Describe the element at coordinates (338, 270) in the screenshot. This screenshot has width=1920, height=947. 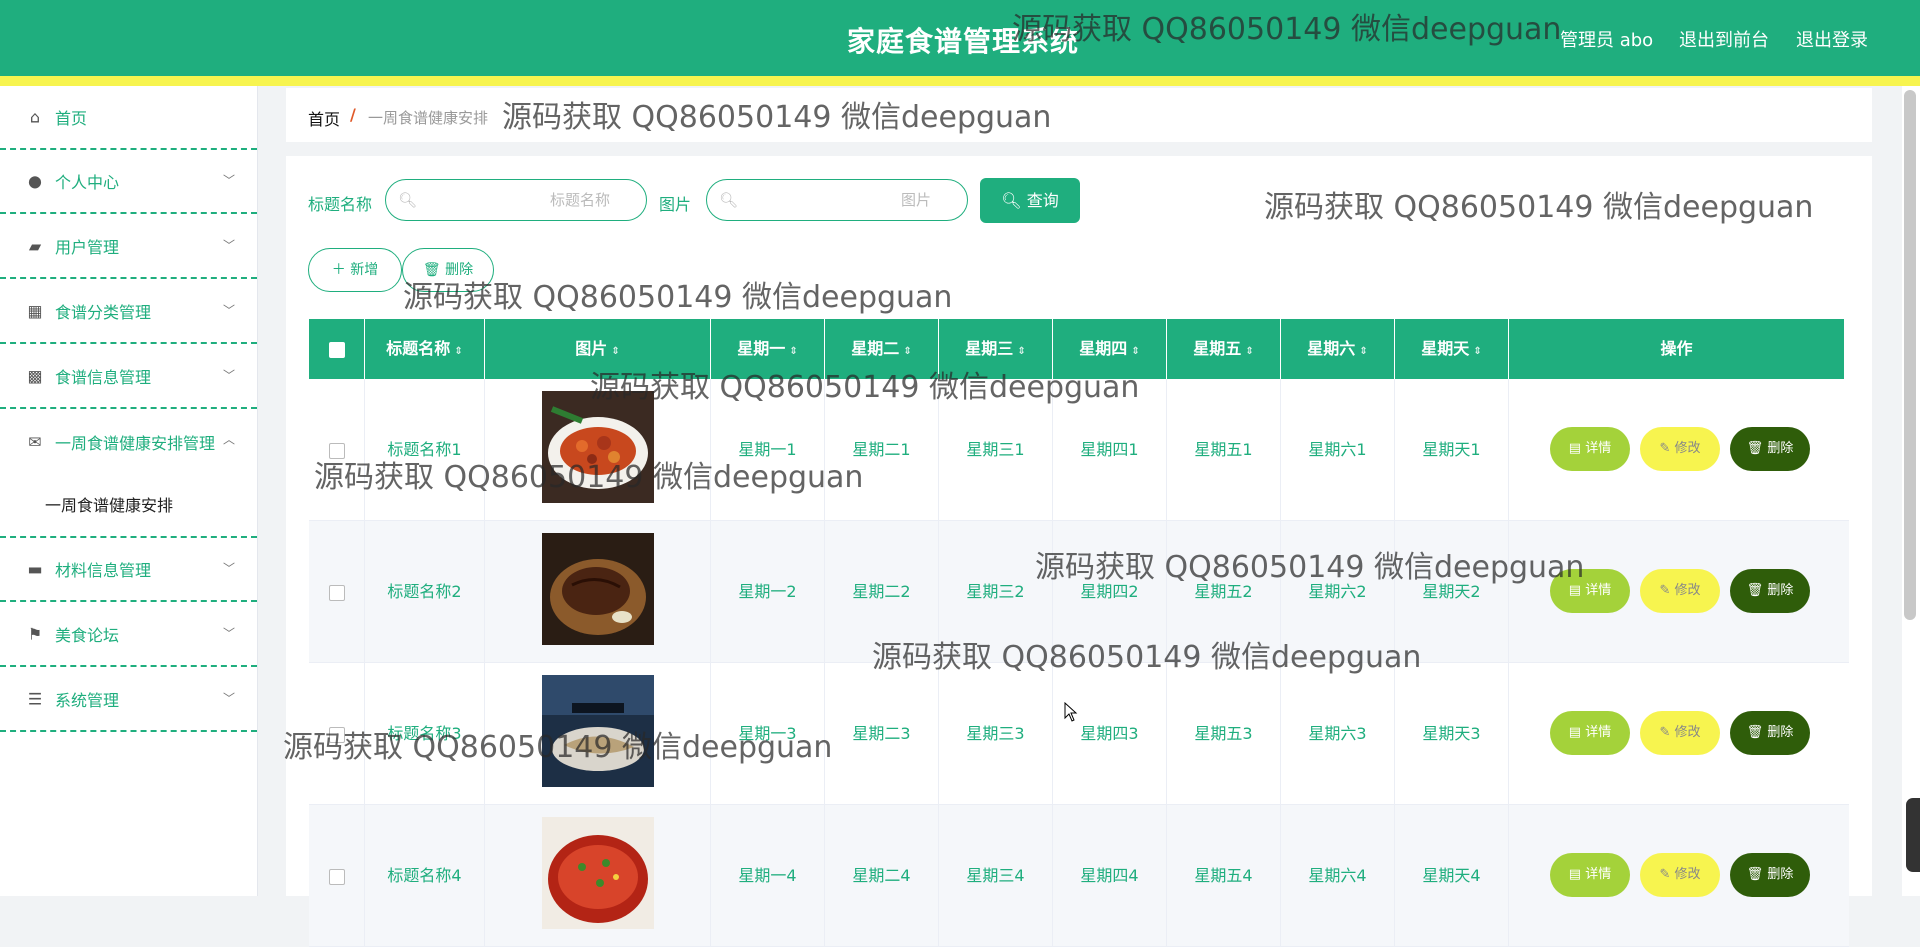
I see `plus-icon: ＋` at that location.